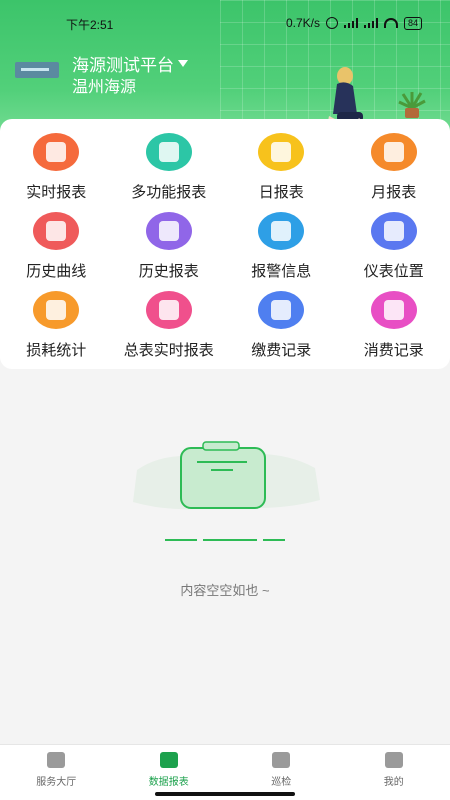  What do you see at coordinates (281, 231) in the screenshot?
I see `alarm-light-icon` at bounding box center [281, 231].